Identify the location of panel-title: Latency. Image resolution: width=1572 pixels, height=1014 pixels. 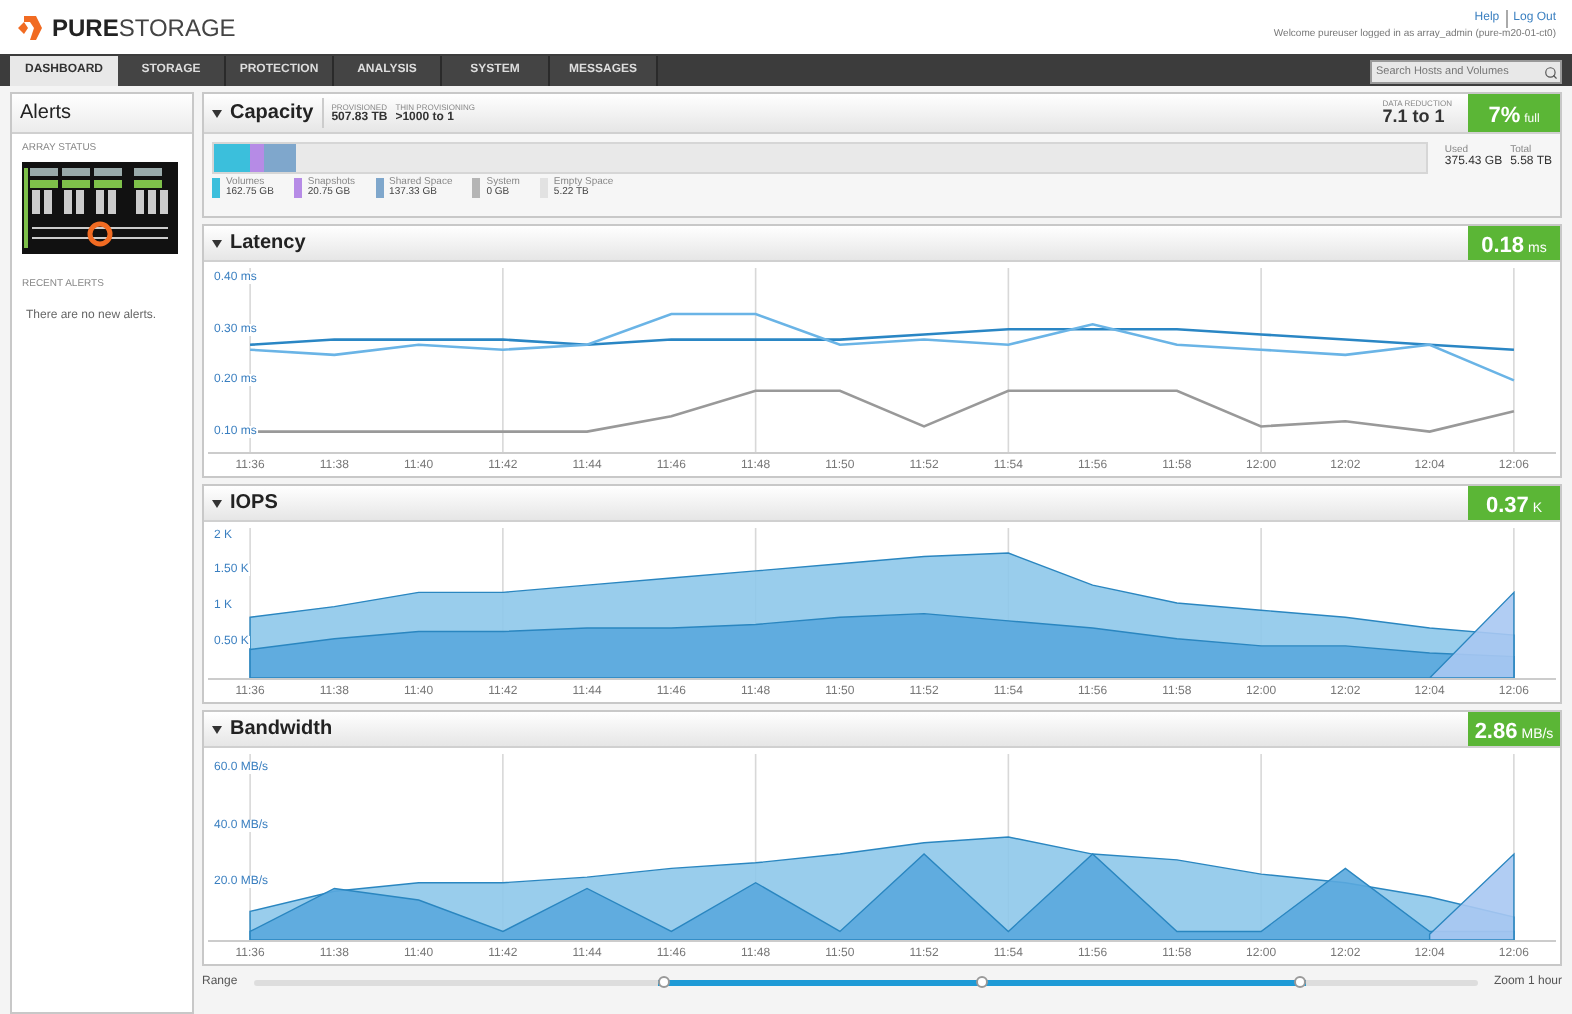
(268, 244).